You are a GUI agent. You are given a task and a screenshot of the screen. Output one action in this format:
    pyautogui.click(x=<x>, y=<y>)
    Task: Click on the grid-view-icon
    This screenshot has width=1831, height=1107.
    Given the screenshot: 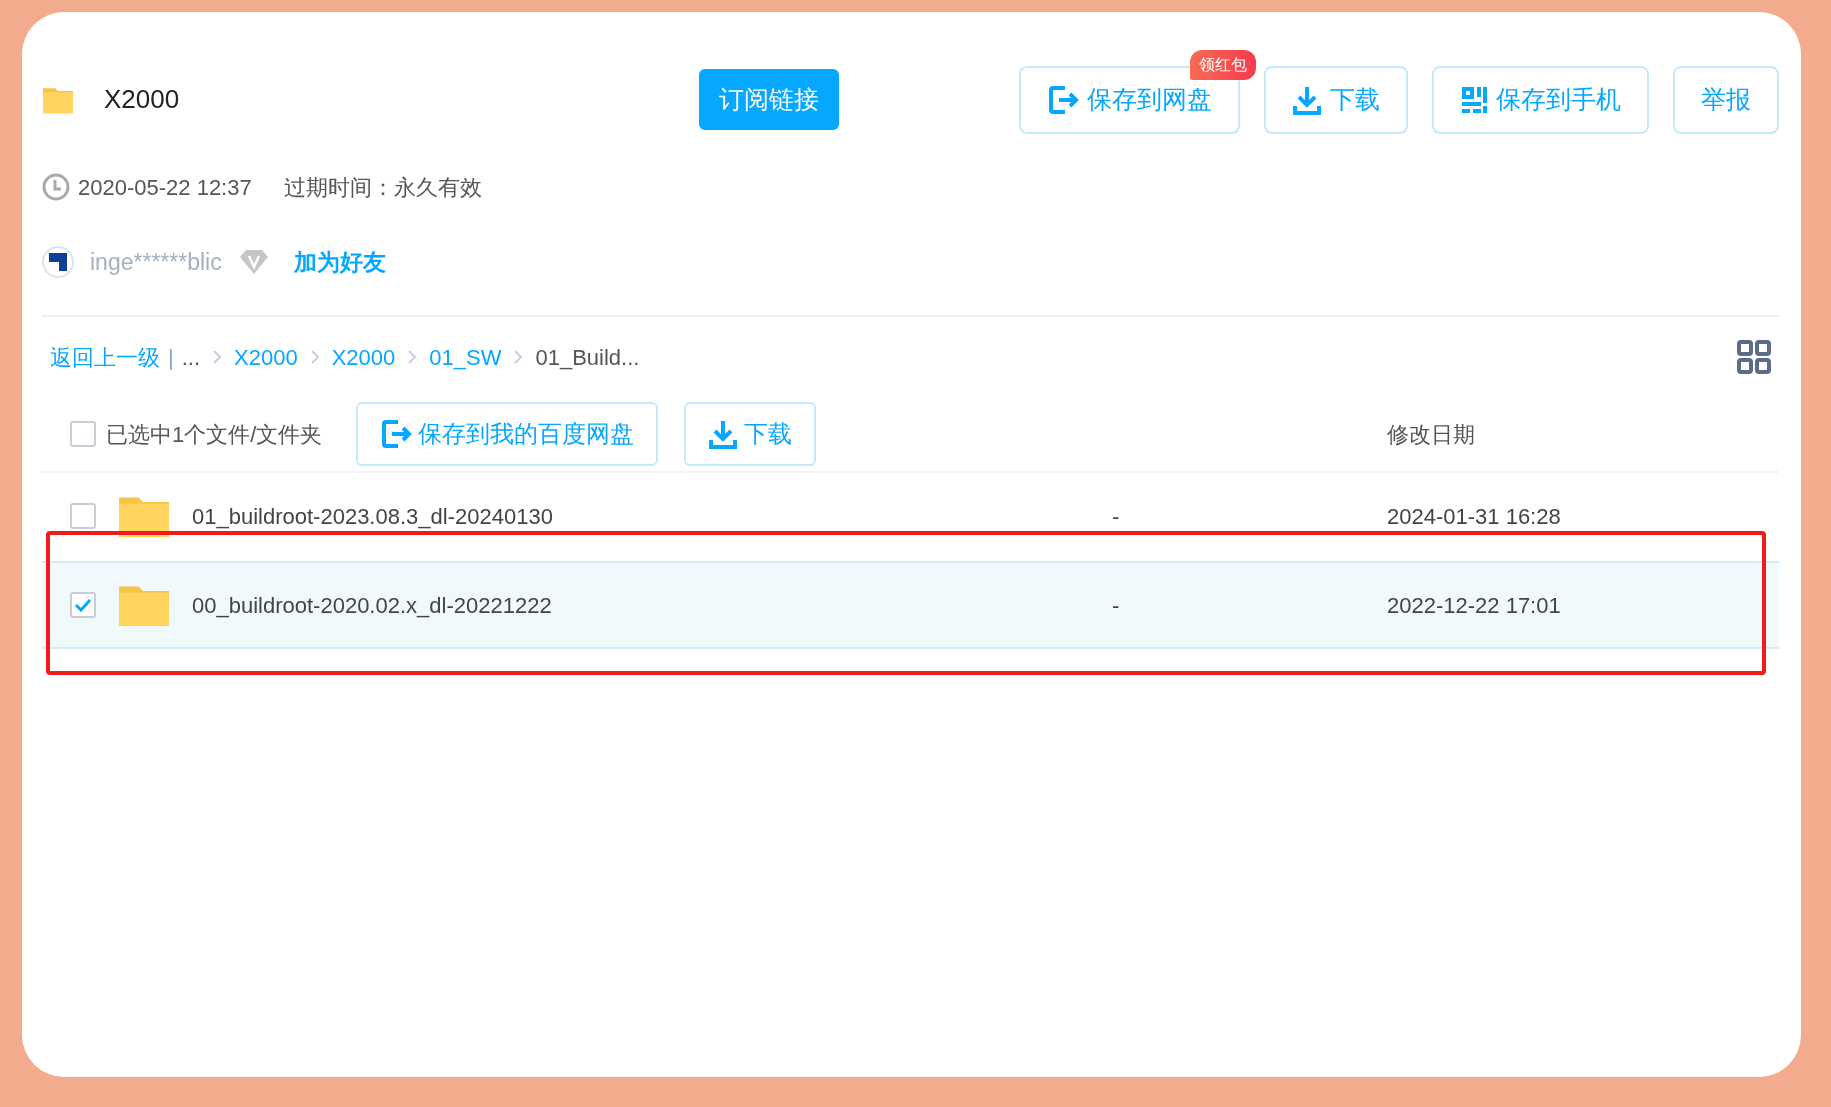 What is the action you would take?
    pyautogui.click(x=1754, y=357)
    